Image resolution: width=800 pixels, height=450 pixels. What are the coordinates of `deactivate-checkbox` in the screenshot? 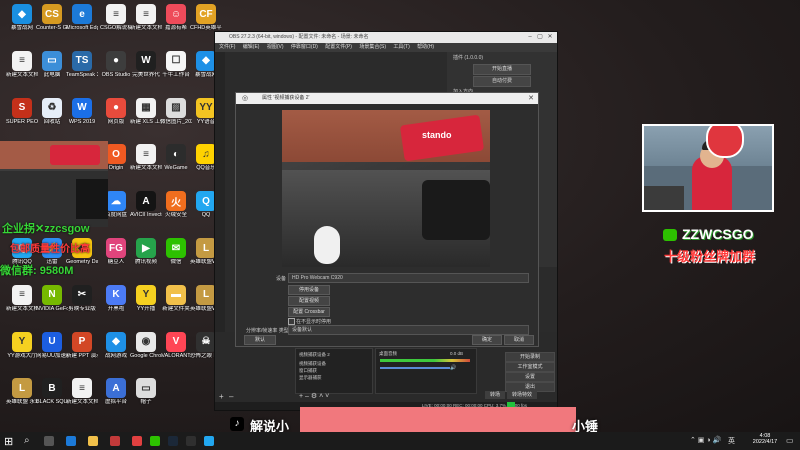 It's located at (291, 321).